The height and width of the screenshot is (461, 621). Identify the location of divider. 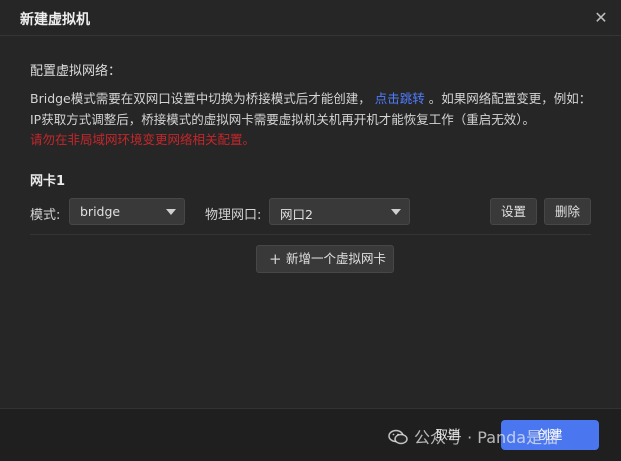
(310, 234).